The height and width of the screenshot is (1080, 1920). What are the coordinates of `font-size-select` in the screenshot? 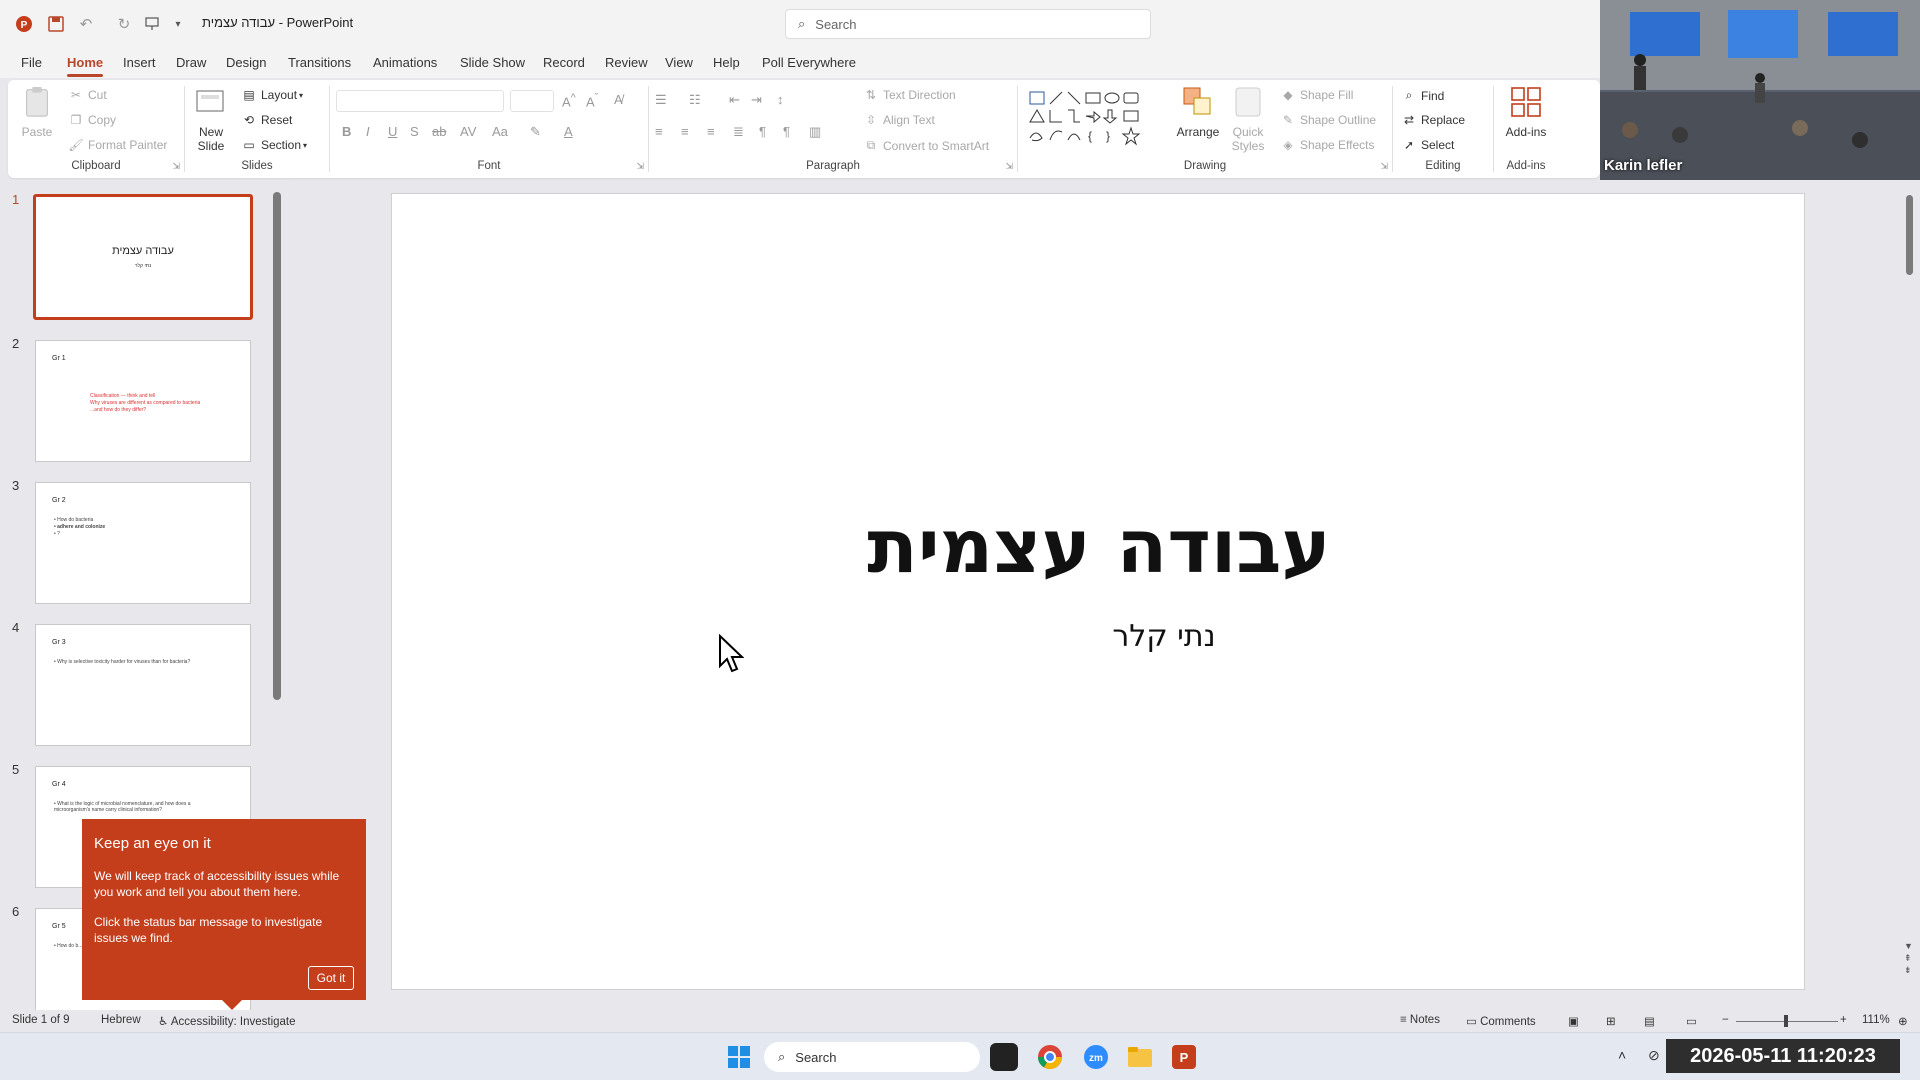 It's located at (532, 101).